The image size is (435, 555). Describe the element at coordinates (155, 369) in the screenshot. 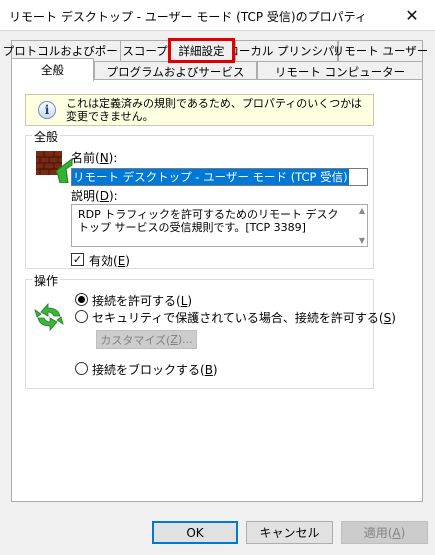

I see `block-label: 接続をブロックする(B)` at that location.